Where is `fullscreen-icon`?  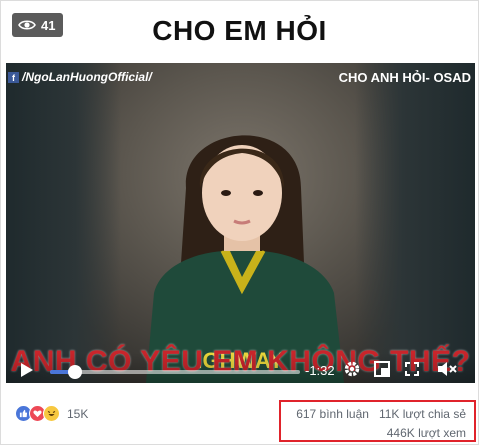
fullscreen-icon is located at coordinates (412, 369).